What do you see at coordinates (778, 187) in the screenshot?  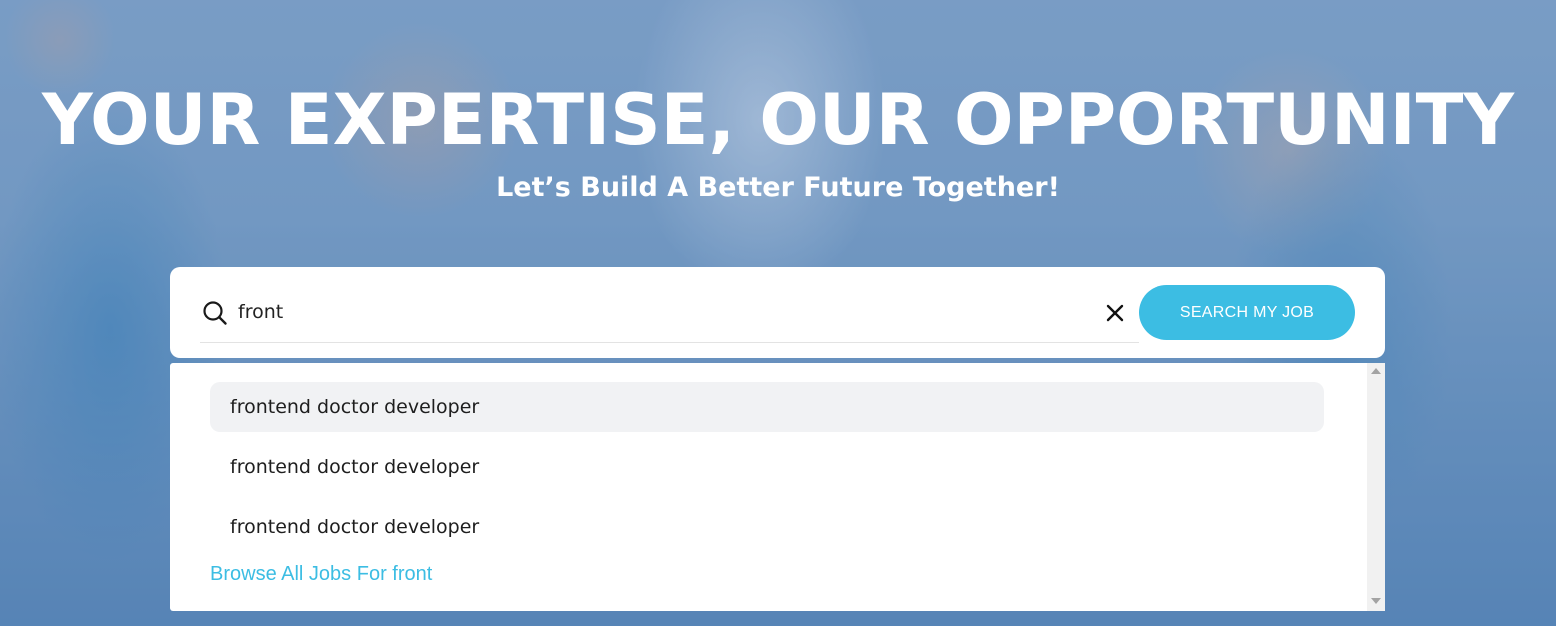 I see `hero-subheadline: Let’s Build A Better Future Together!` at bounding box center [778, 187].